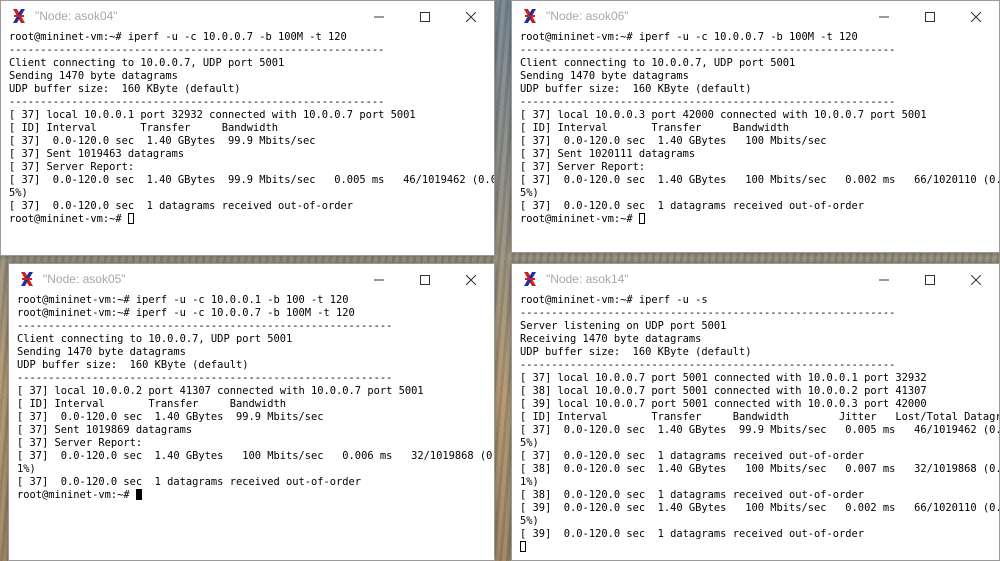 This screenshot has height=561, width=1000. Describe the element at coordinates (608, 154) in the screenshot. I see `terminal-line: [ 37] Sent 1020111 datagrams` at that location.